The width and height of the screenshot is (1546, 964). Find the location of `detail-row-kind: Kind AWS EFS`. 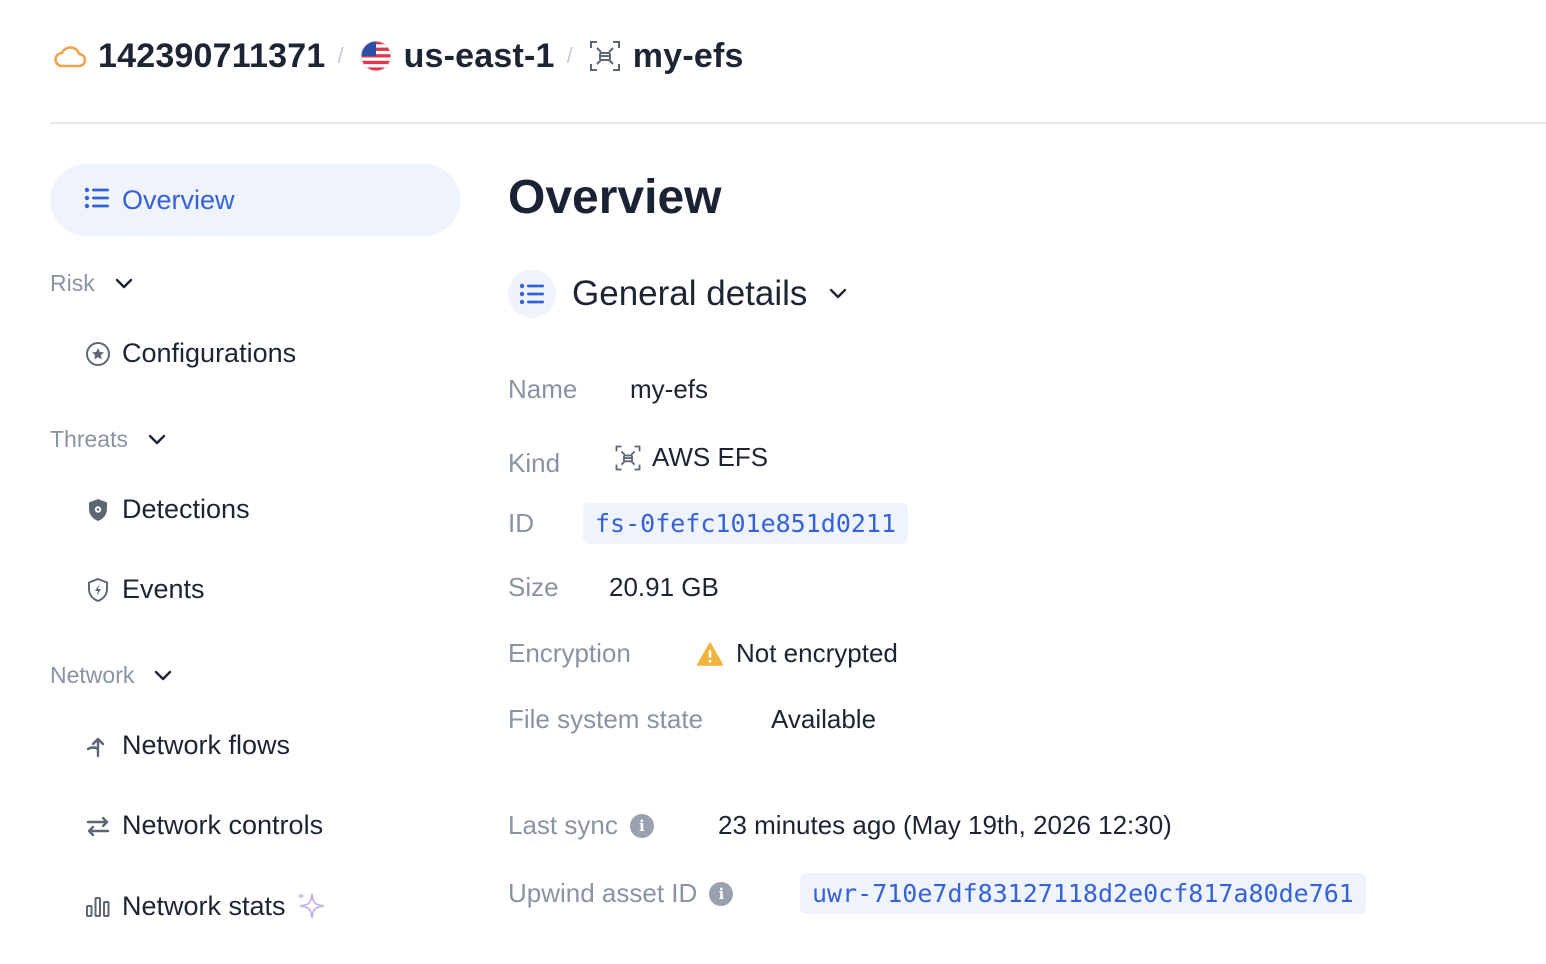

detail-row-kind: Kind AWS EFS is located at coordinates (638, 457).